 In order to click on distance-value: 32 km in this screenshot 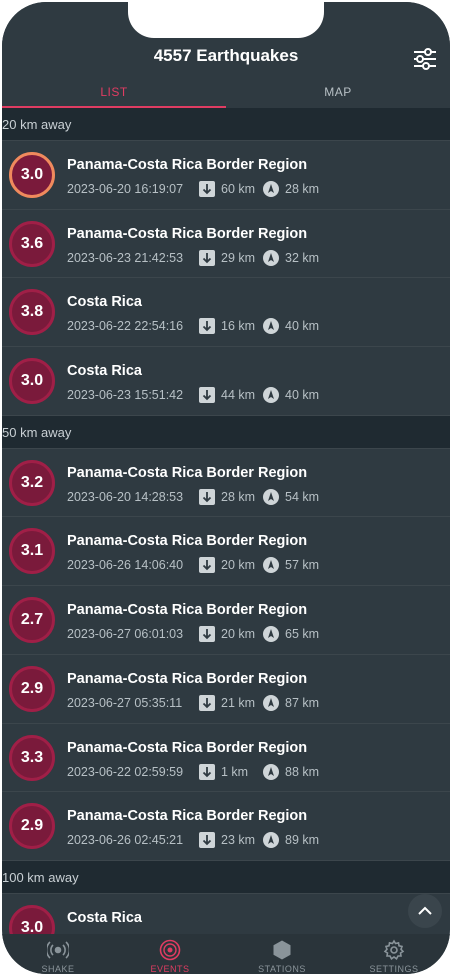, I will do `click(302, 257)`.